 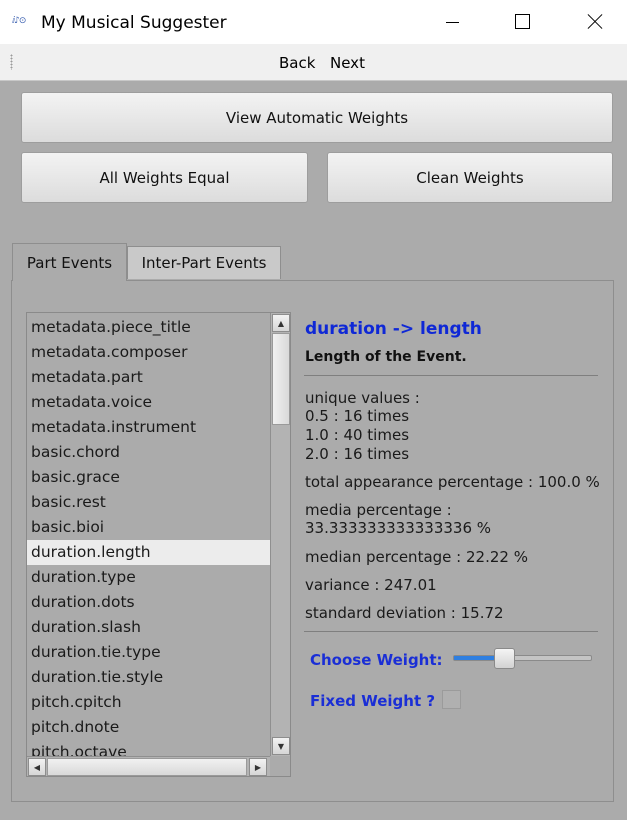 I want to click on scroll-left-button: ◀, so click(x=37, y=767).